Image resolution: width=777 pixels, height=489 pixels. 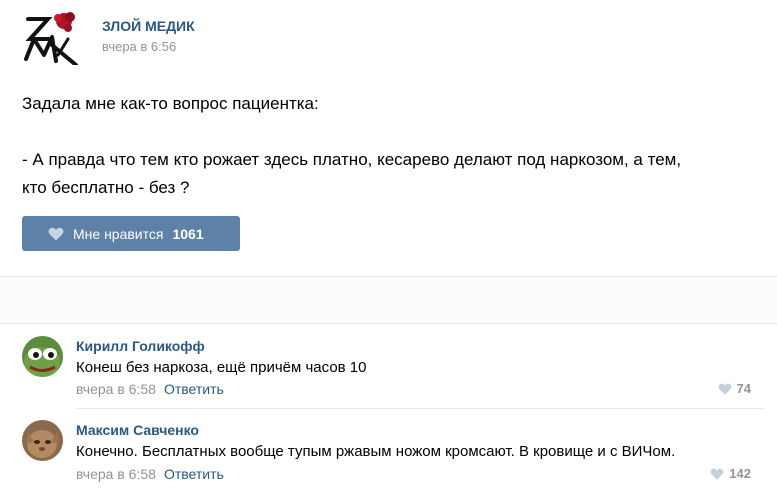 I want to click on comment-likes: 142, so click(x=730, y=473).